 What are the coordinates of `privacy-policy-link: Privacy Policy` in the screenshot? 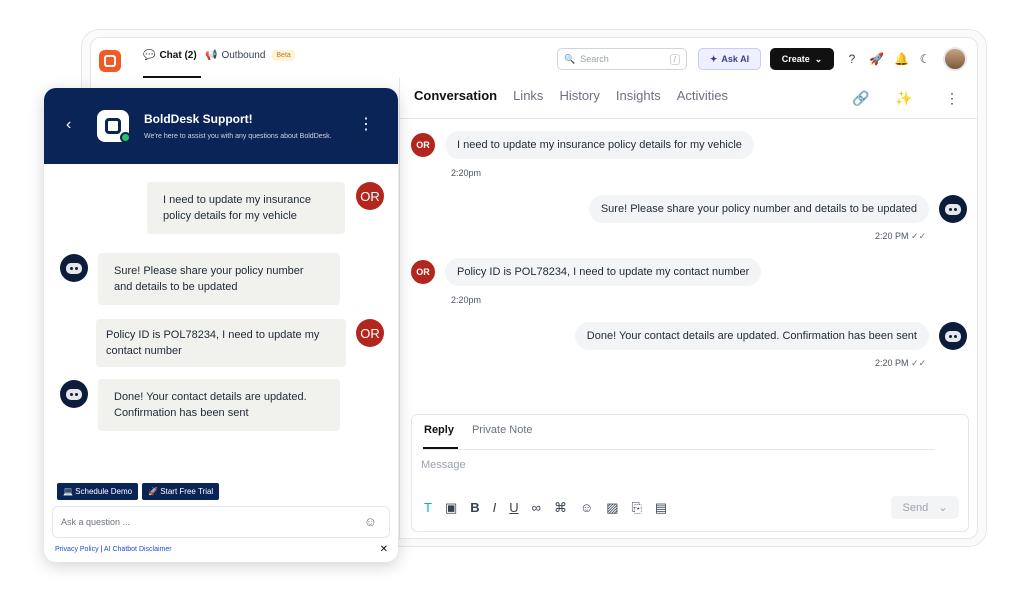 It's located at (77, 549).